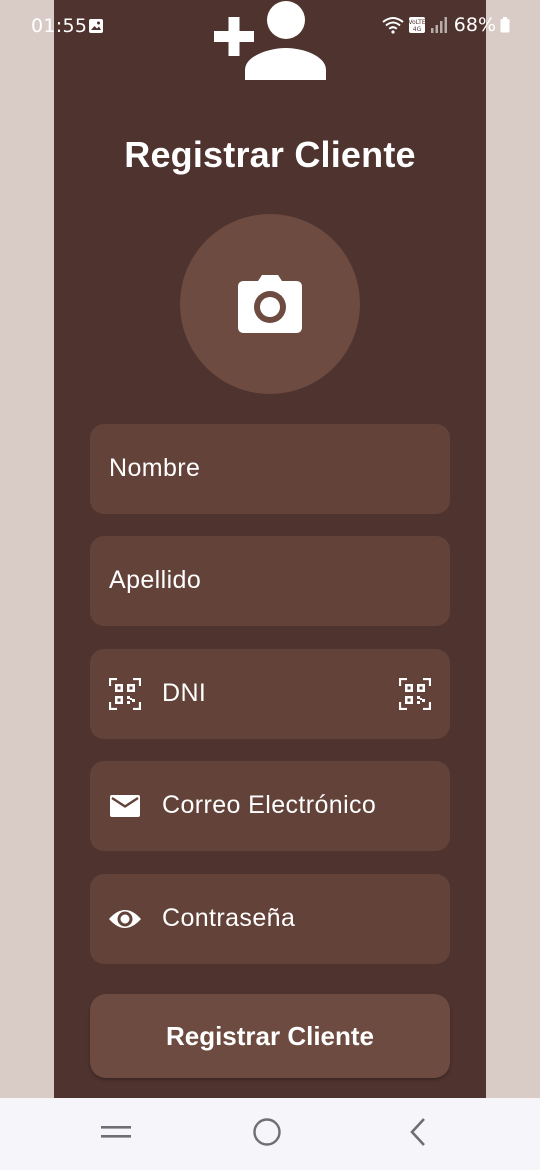  I want to click on person-add-icon, so click(270, 40).